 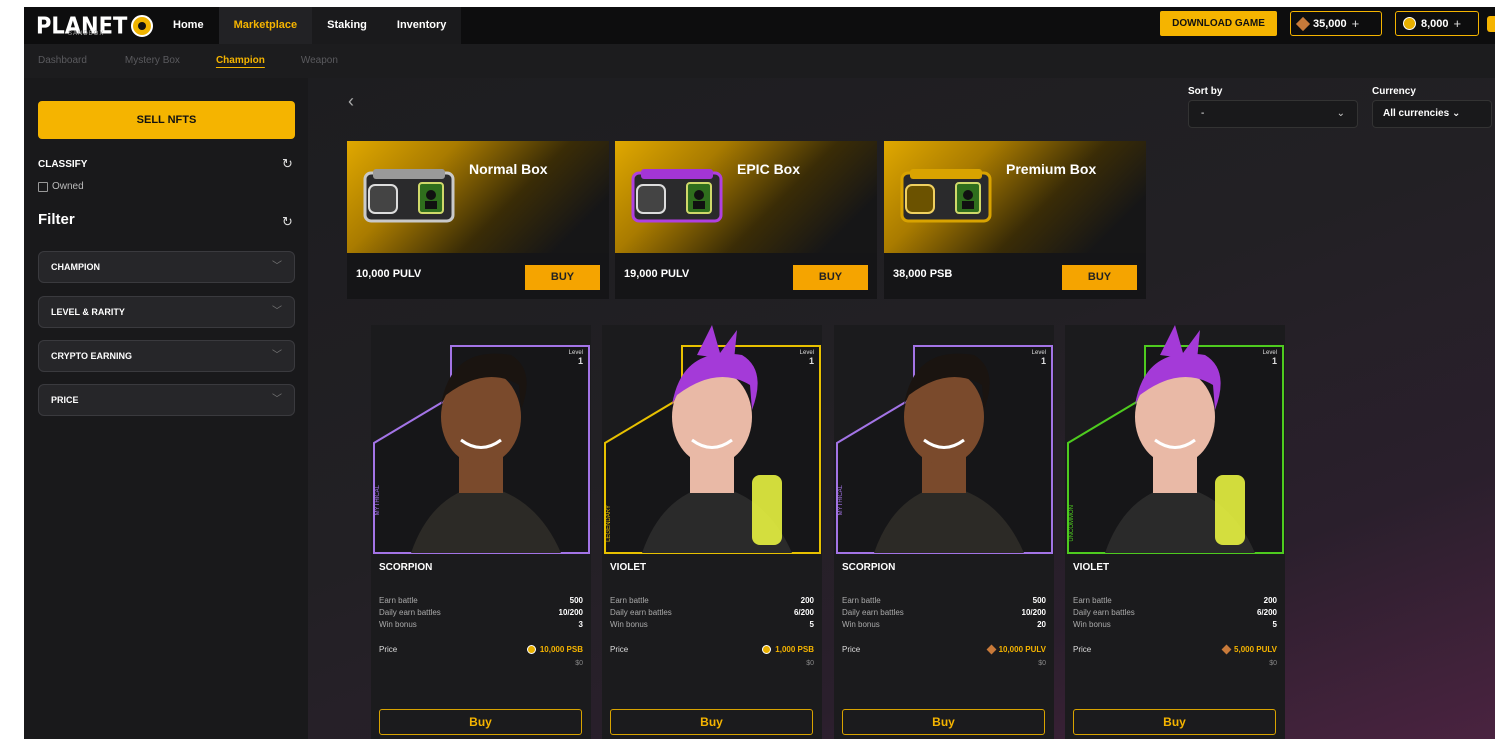 What do you see at coordinates (351, 101) in the screenshot?
I see `back-arrow-icon: ‹` at bounding box center [351, 101].